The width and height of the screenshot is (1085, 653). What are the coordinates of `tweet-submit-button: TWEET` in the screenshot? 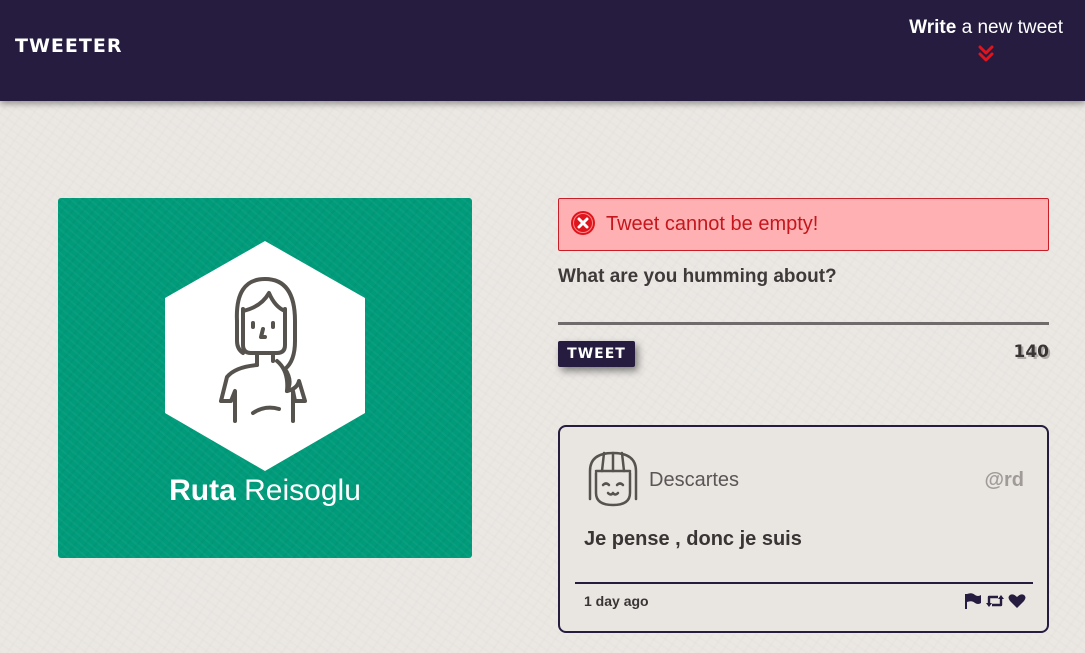 It's located at (596, 354).